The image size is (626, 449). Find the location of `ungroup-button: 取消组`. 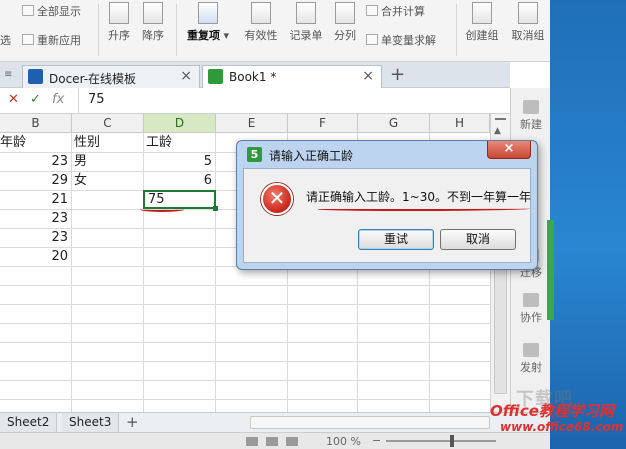

ungroup-button: 取消组 is located at coordinates (528, 22).